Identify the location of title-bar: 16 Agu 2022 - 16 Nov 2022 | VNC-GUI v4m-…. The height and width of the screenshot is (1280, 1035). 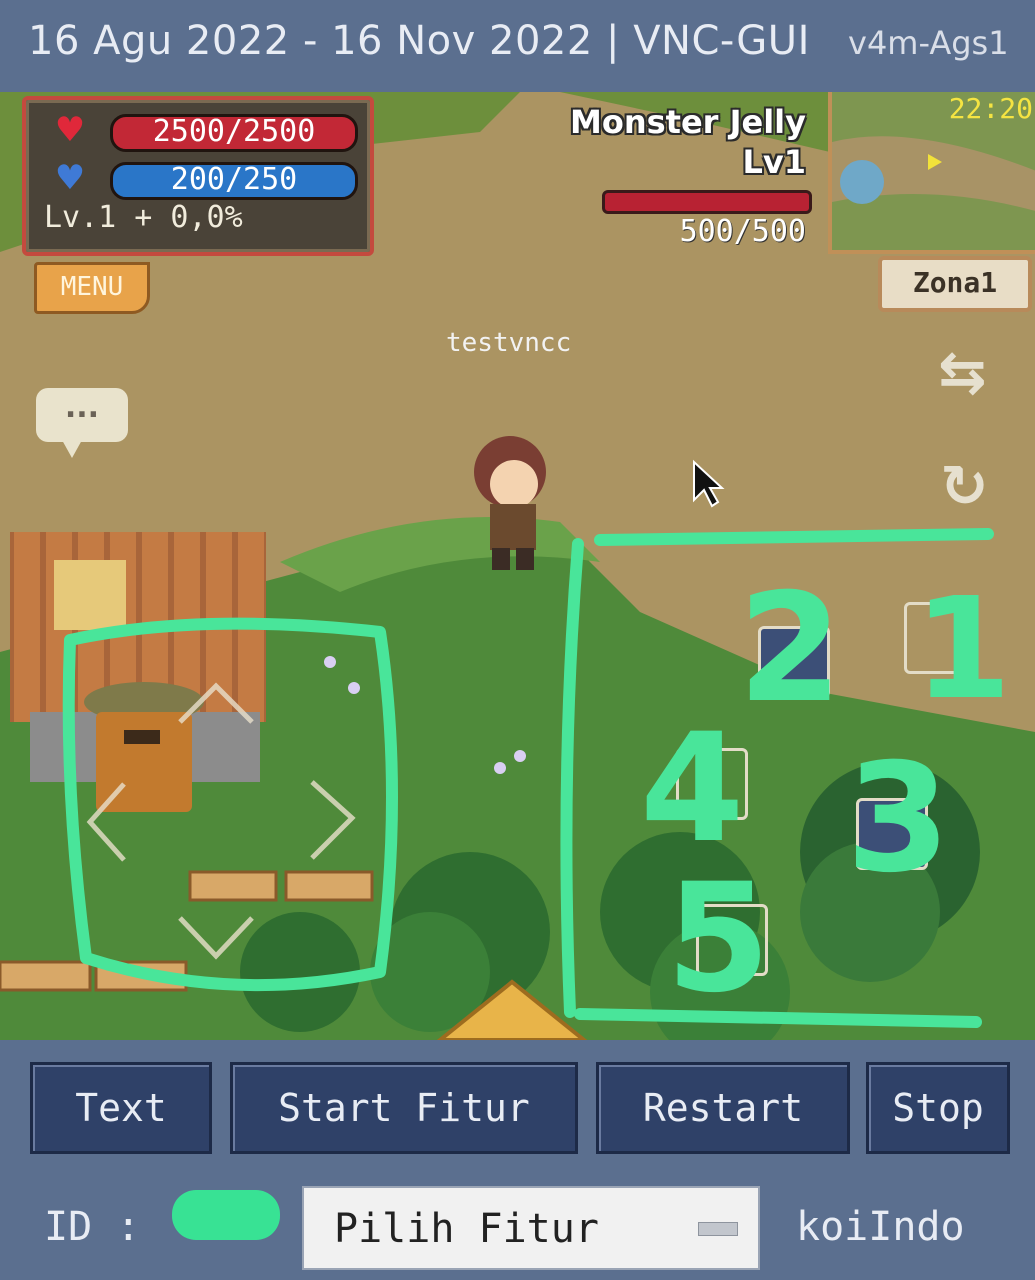
(517, 46).